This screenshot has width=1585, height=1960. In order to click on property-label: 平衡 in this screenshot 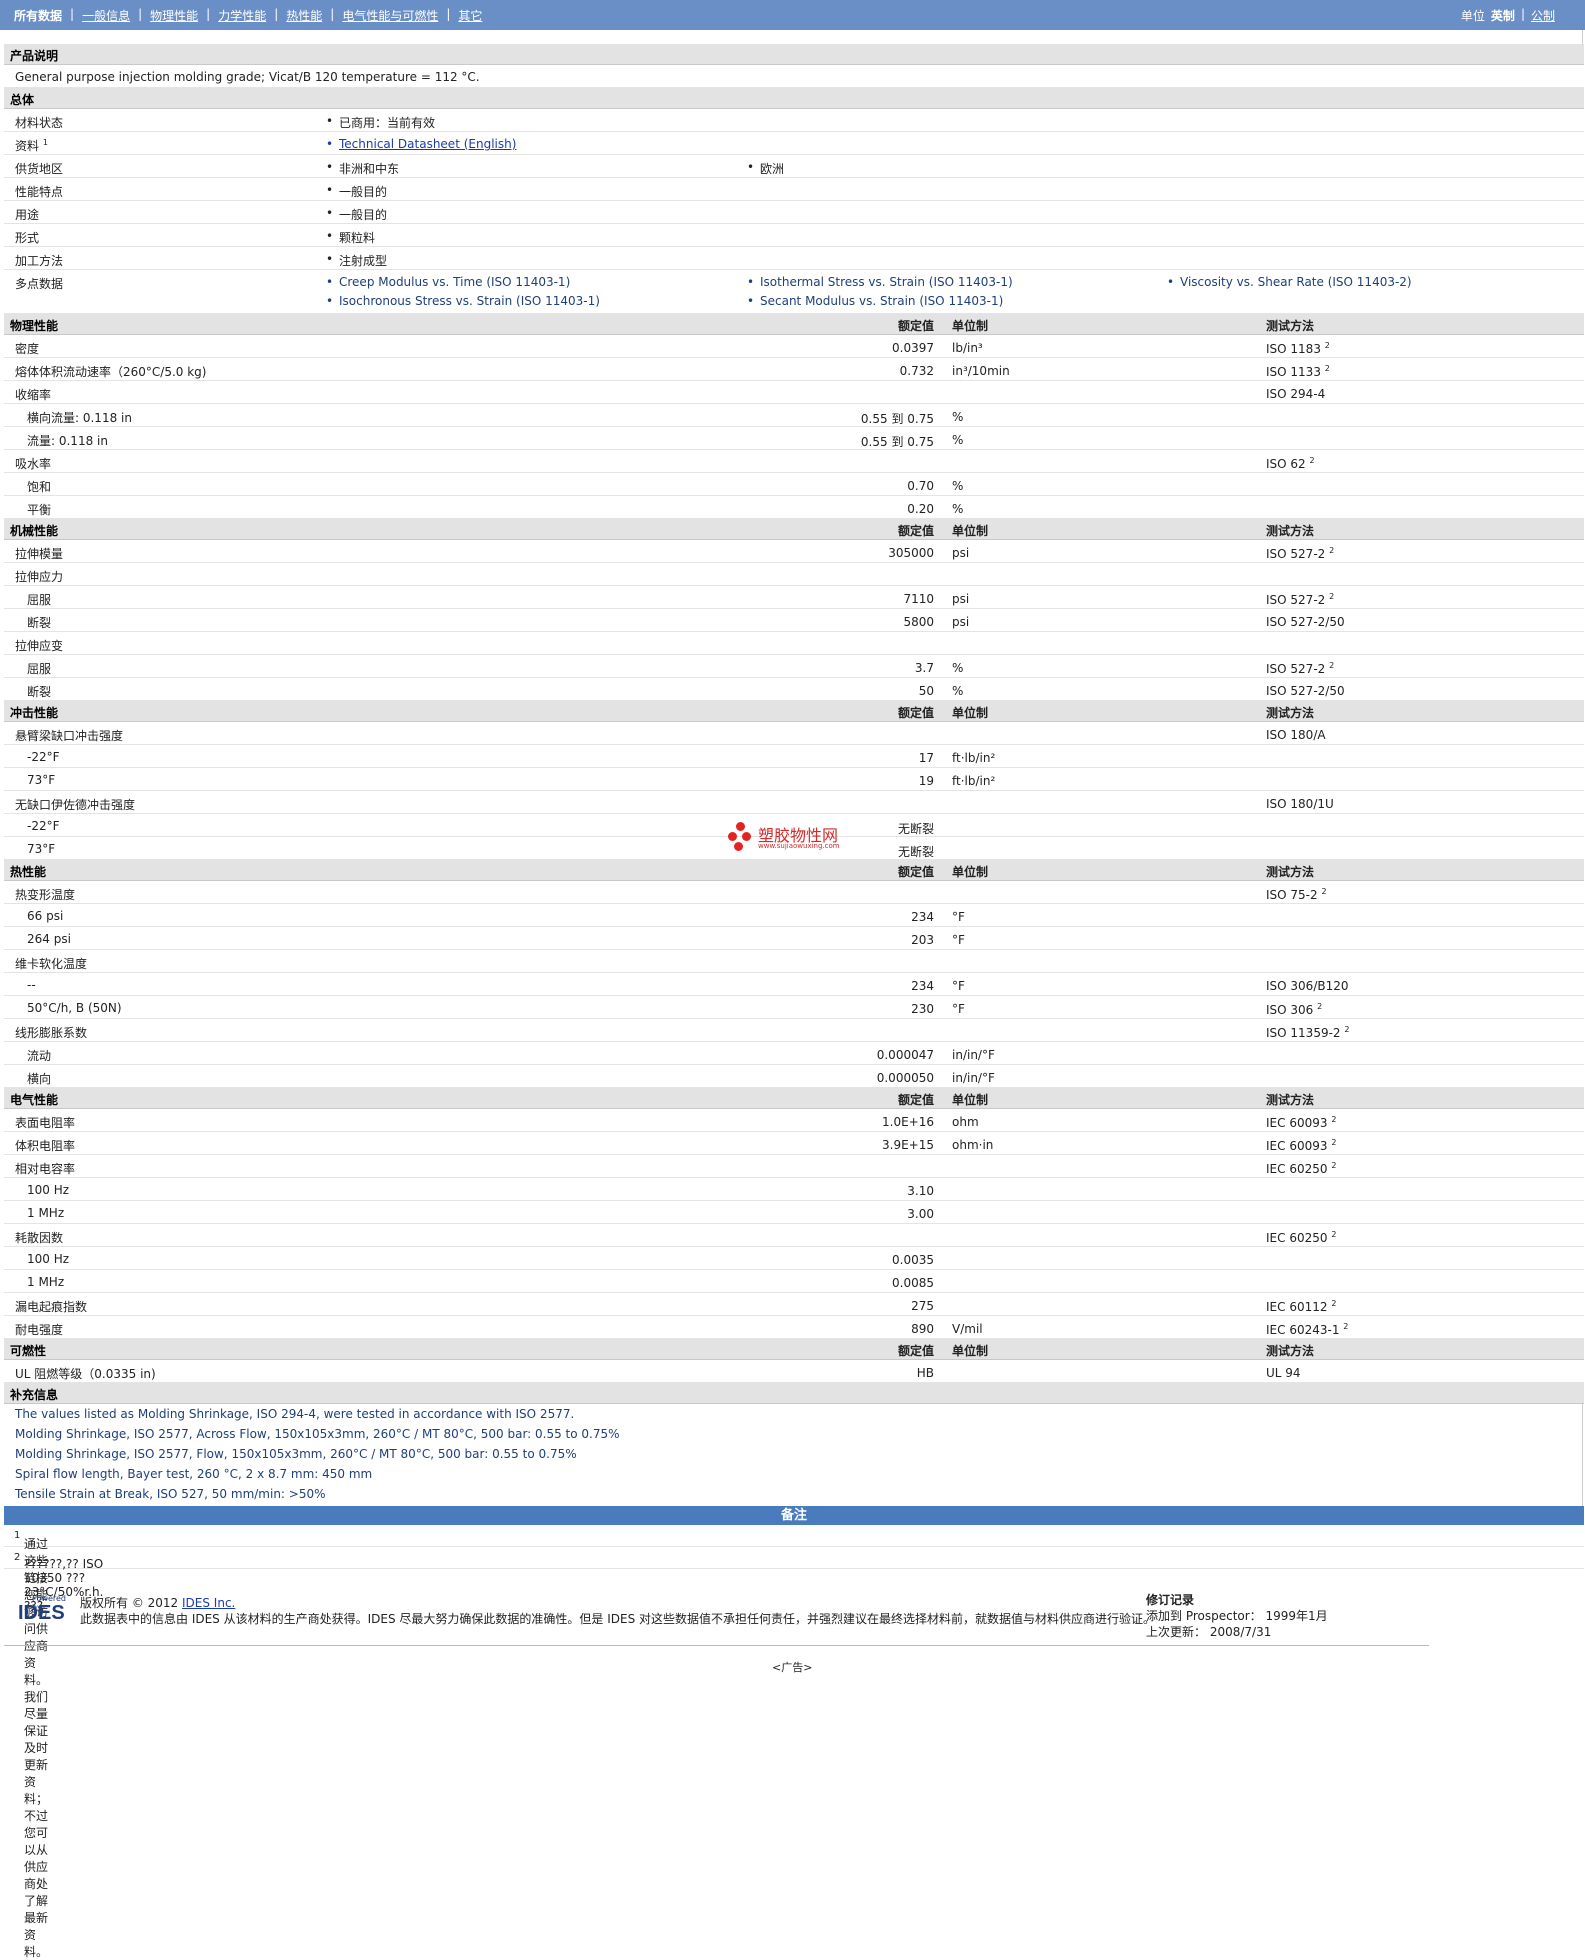, I will do `click(39, 510)`.